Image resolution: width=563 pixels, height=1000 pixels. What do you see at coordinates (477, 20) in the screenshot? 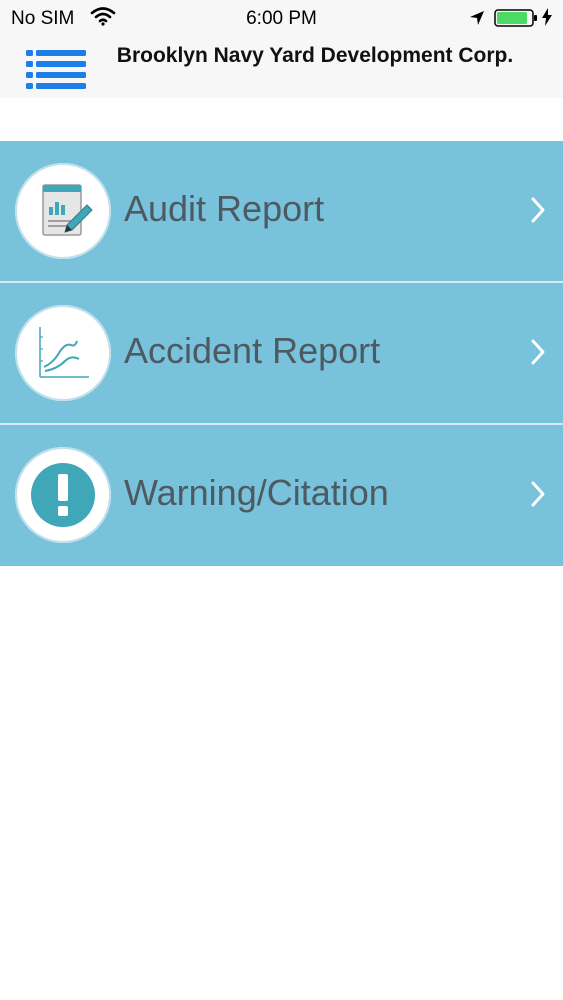
I see `location-arrow-icon` at bounding box center [477, 20].